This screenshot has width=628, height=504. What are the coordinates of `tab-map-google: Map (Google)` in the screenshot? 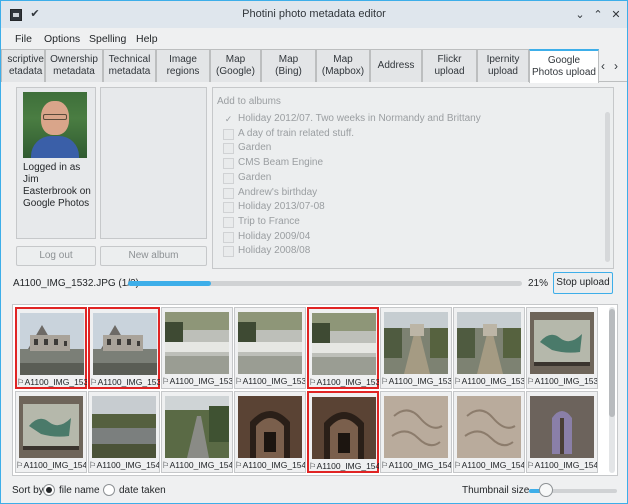 It's located at (235, 65).